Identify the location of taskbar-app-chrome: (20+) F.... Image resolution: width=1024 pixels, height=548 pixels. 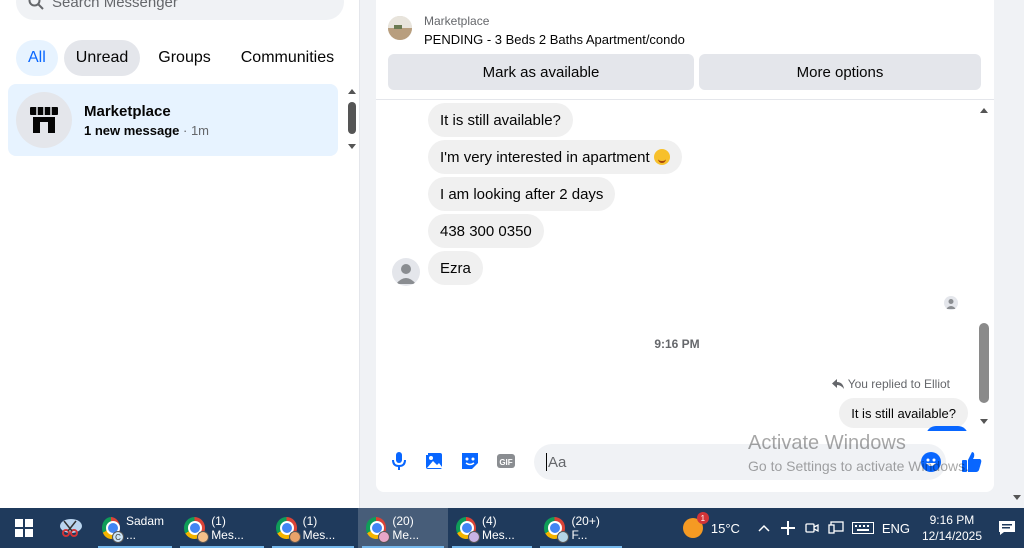
(581, 528).